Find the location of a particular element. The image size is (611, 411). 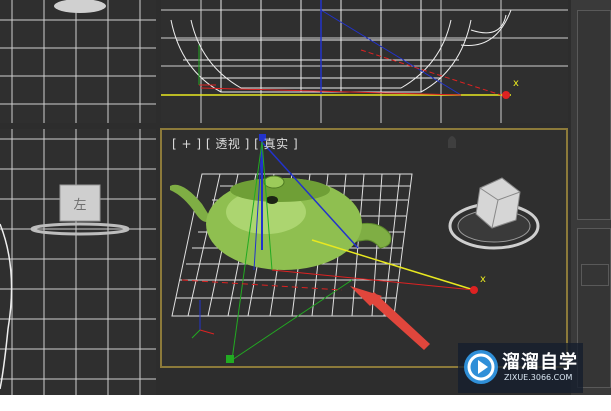

axis-label-x-front: x is located at coordinates (516, 83).